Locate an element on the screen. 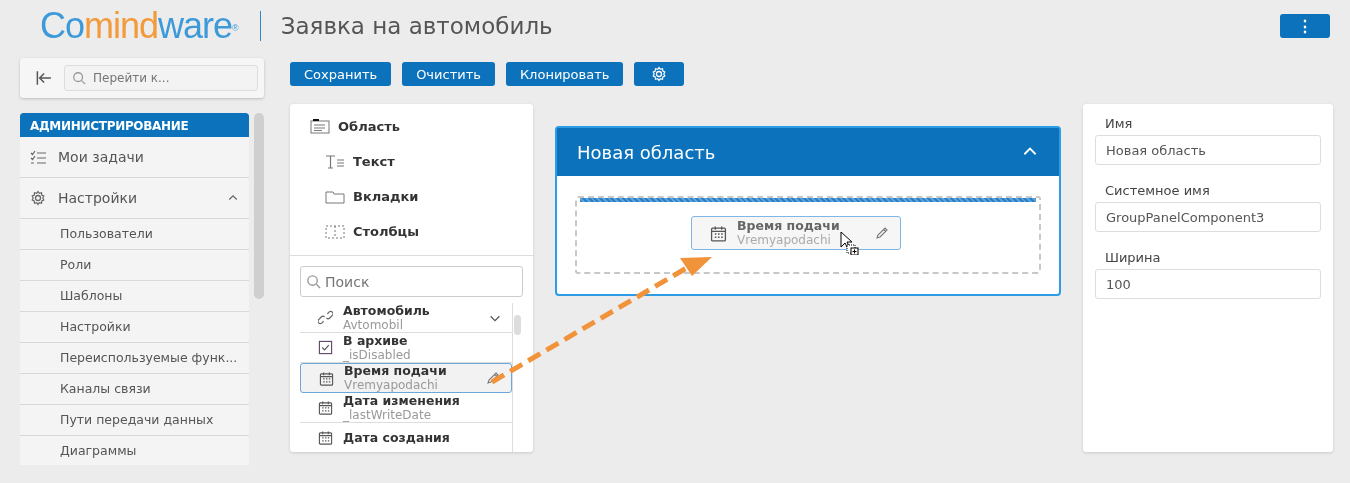 This screenshot has height=483, width=1350. nav-item: Мои задачи is located at coordinates (134, 157).